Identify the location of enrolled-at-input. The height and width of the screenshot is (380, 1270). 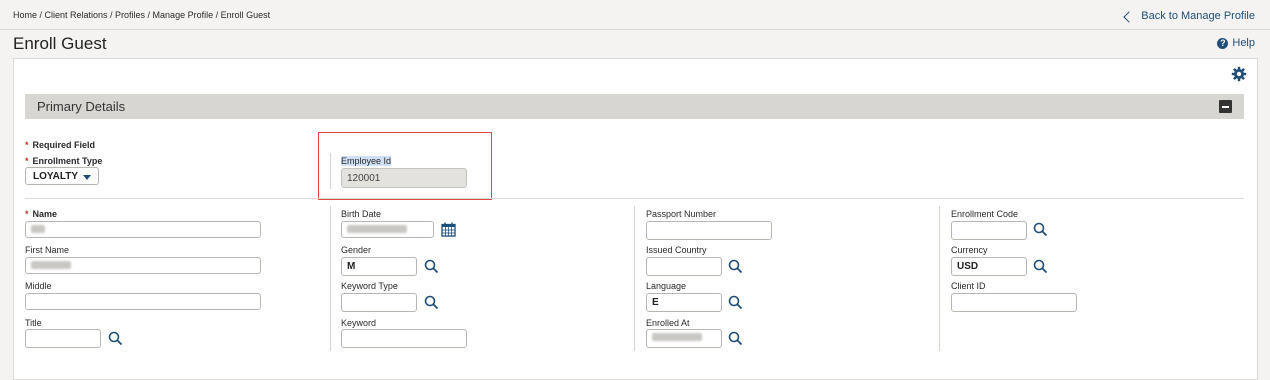
(684, 338).